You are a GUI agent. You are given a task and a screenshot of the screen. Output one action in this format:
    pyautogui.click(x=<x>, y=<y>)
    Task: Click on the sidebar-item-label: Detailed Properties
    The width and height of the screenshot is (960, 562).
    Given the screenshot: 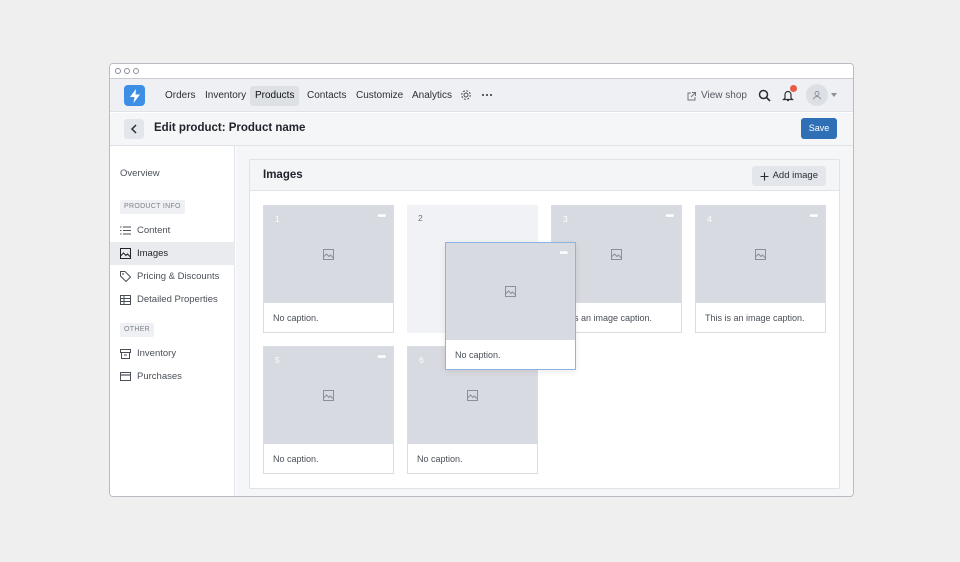 What is the action you would take?
    pyautogui.click(x=177, y=299)
    